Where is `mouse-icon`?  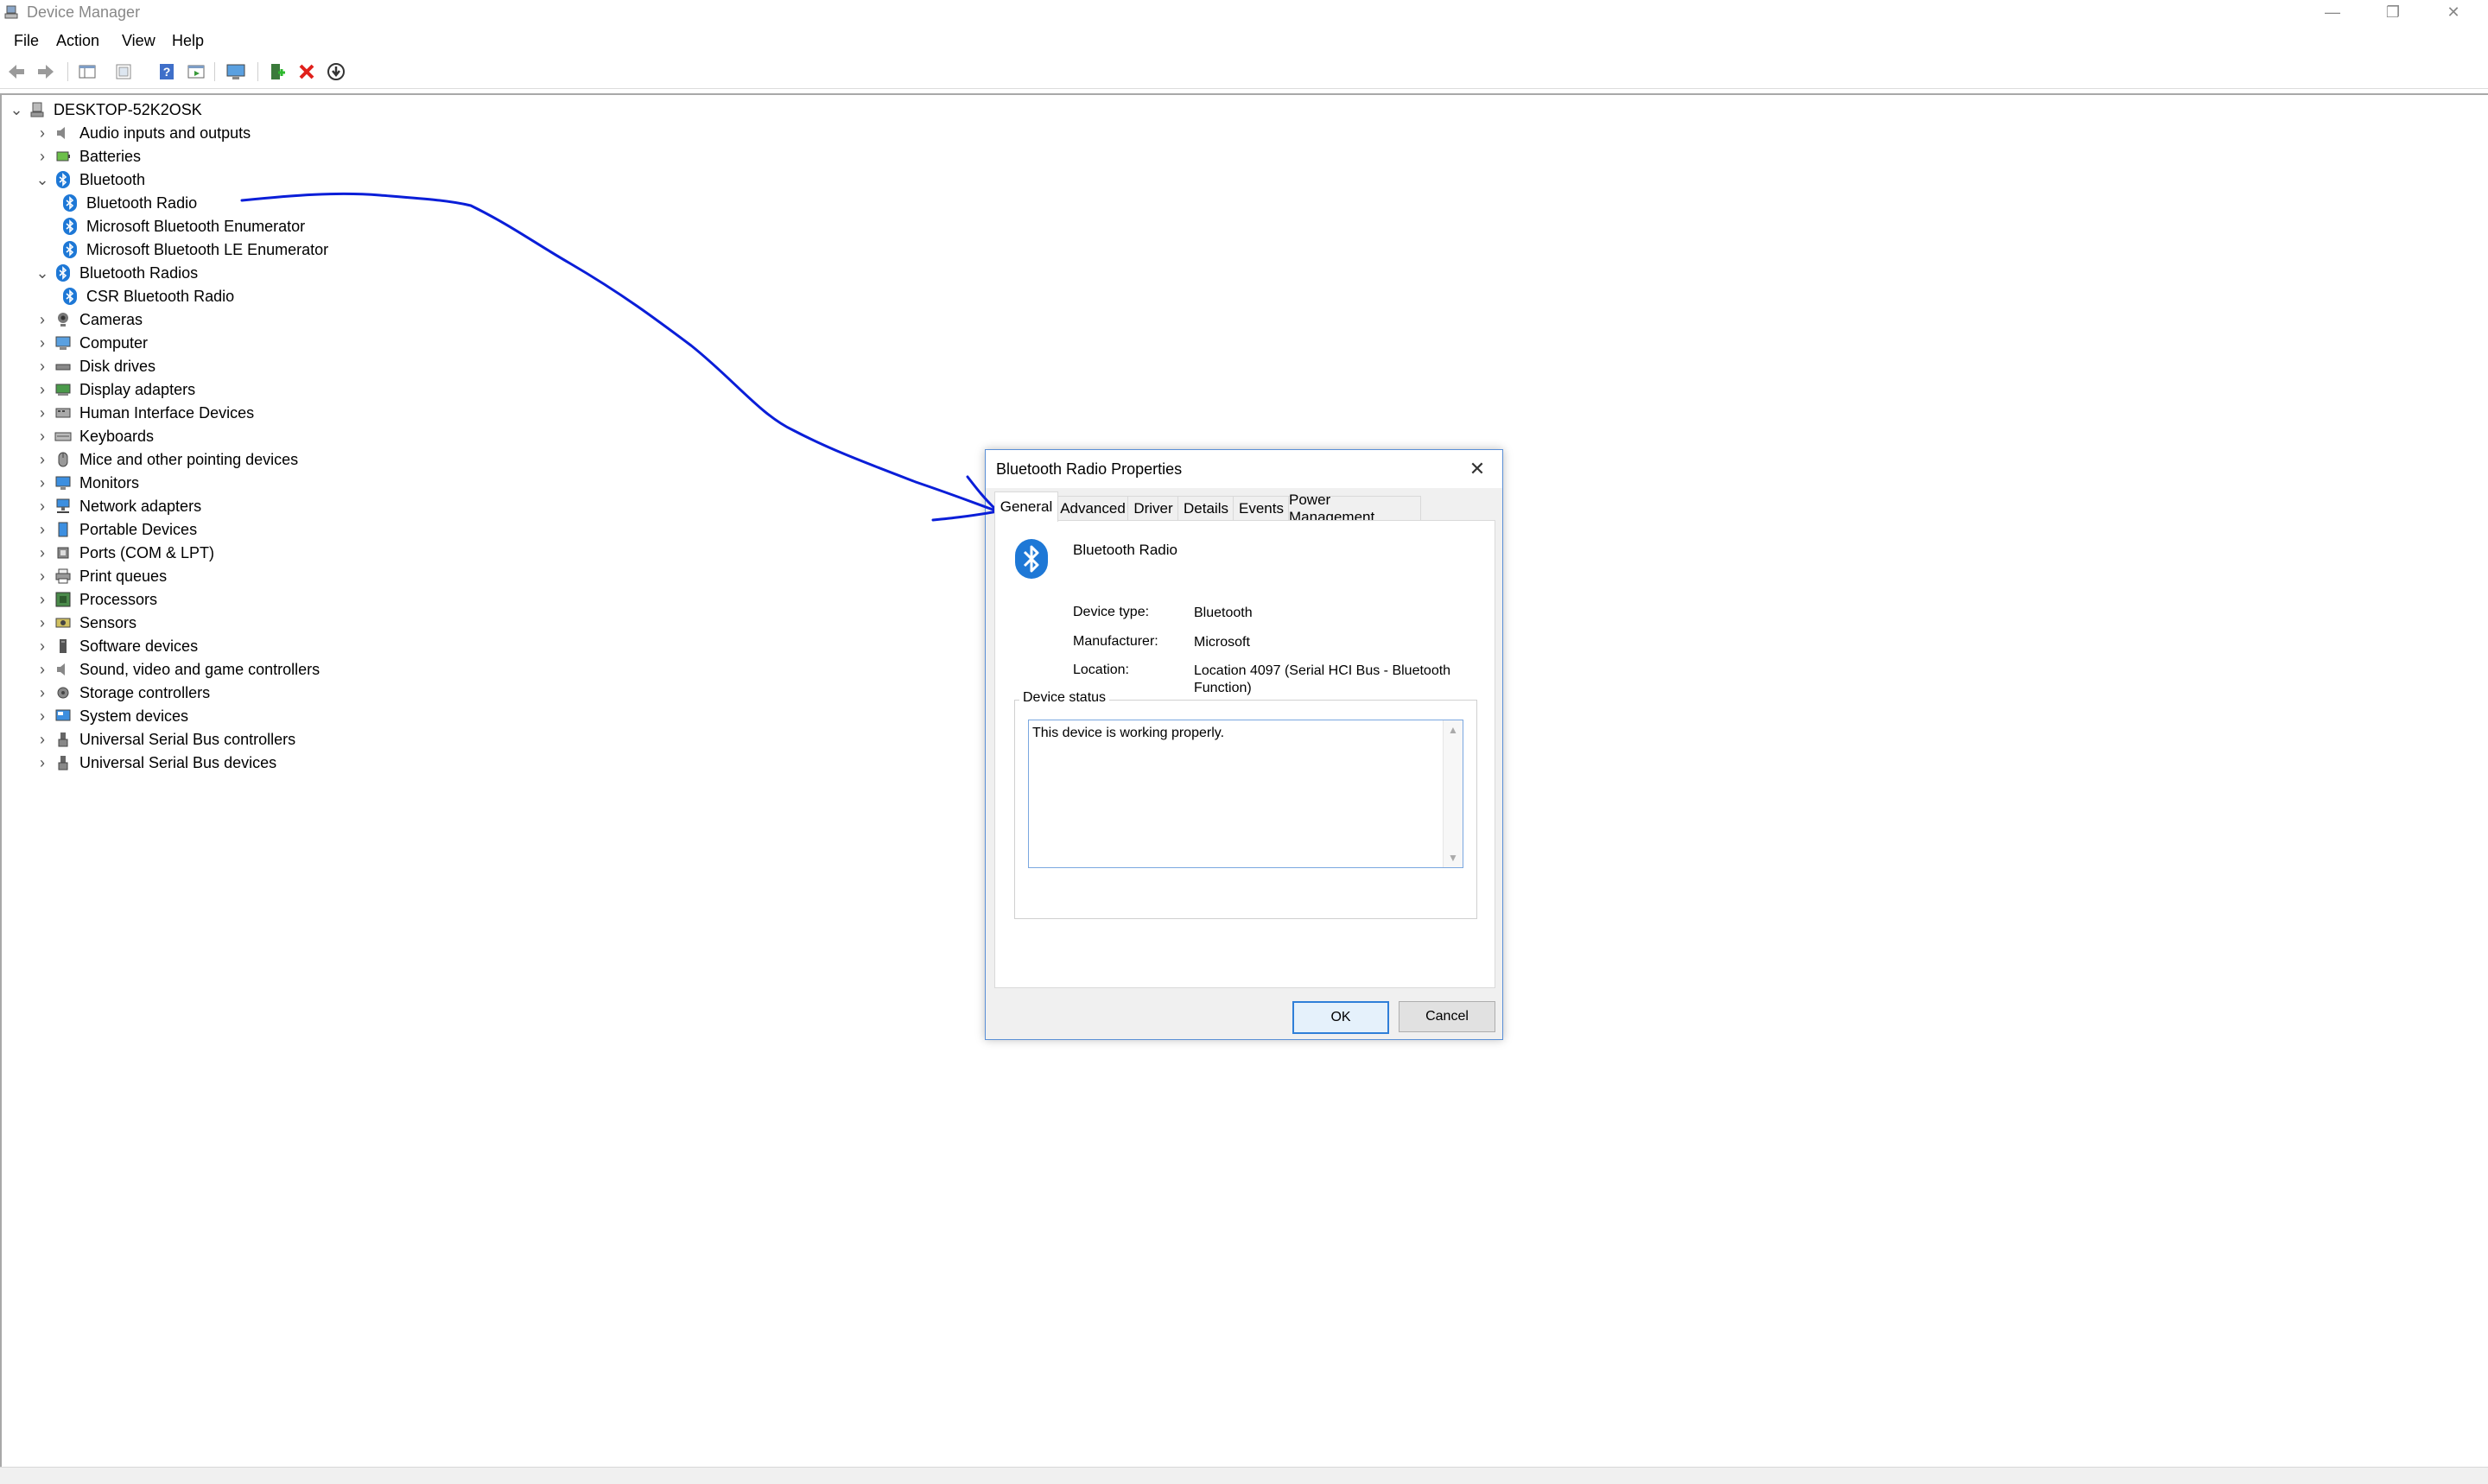 mouse-icon is located at coordinates (64, 459).